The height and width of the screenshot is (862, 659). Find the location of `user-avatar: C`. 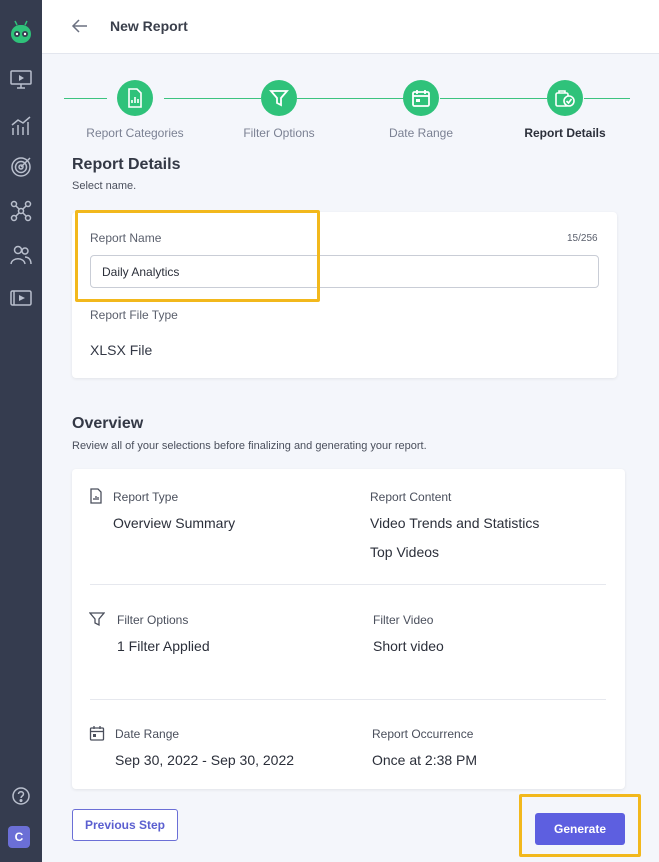

user-avatar: C is located at coordinates (19, 837).